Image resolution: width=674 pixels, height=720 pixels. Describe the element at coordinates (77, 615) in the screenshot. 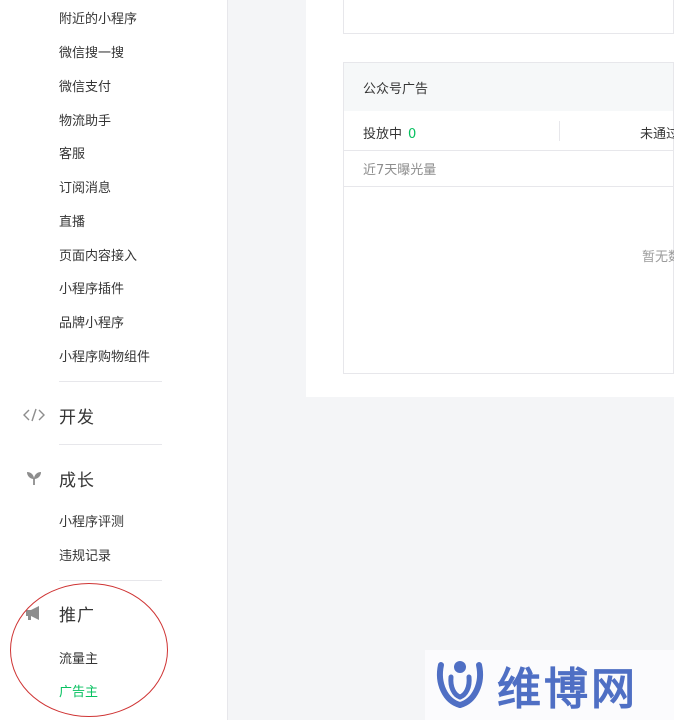

I see `sidebar-category-promo-label: 推广` at that location.